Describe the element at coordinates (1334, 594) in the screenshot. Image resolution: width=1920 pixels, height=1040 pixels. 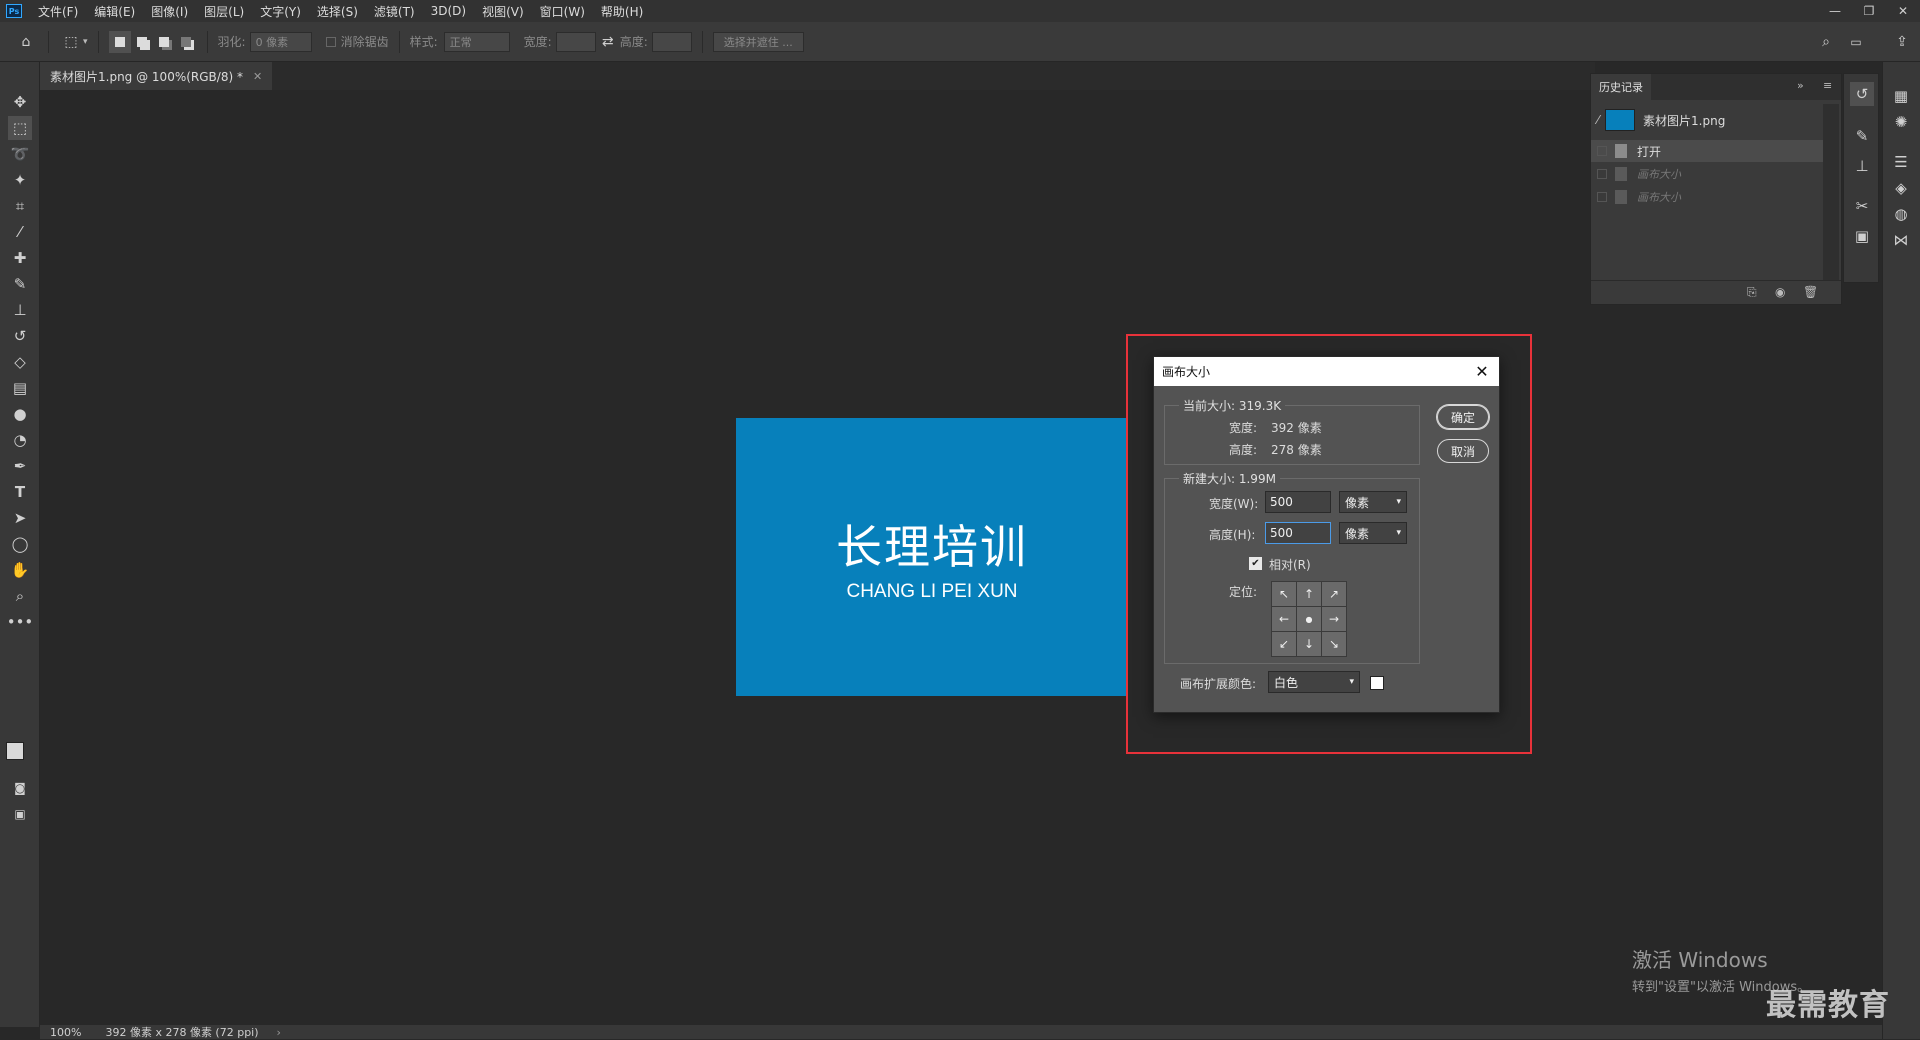
I see `anchor-top-right: ↗` at that location.